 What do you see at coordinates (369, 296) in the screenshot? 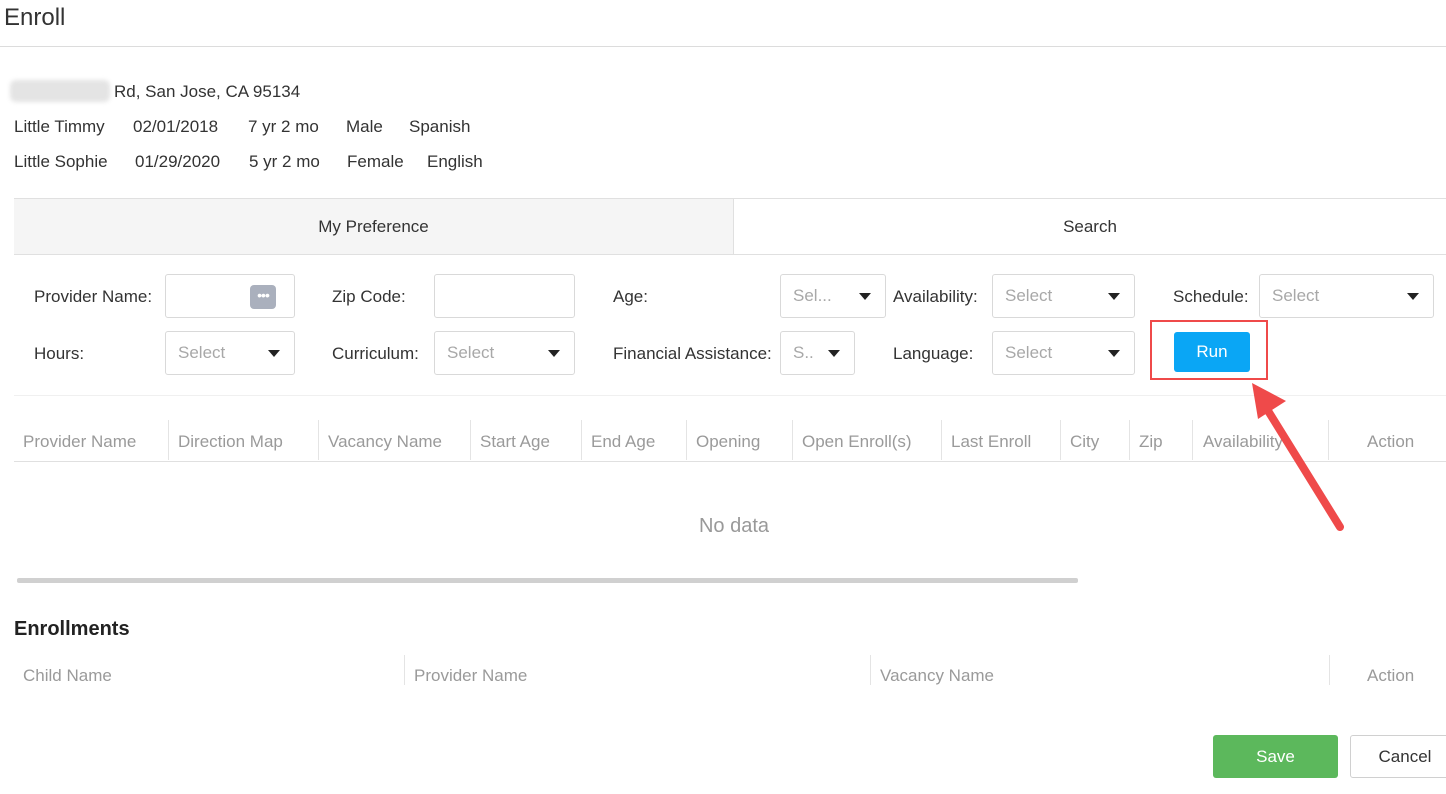
I see `zip-code-label: Zip Code:` at bounding box center [369, 296].